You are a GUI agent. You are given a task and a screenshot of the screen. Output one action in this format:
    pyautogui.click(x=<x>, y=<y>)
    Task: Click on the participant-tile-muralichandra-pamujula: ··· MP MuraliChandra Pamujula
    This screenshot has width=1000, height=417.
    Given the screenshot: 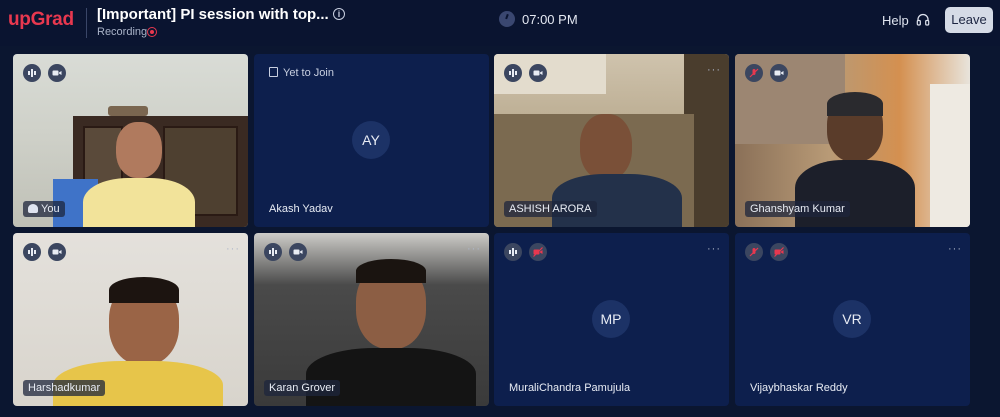 What is the action you would take?
    pyautogui.click(x=611, y=319)
    